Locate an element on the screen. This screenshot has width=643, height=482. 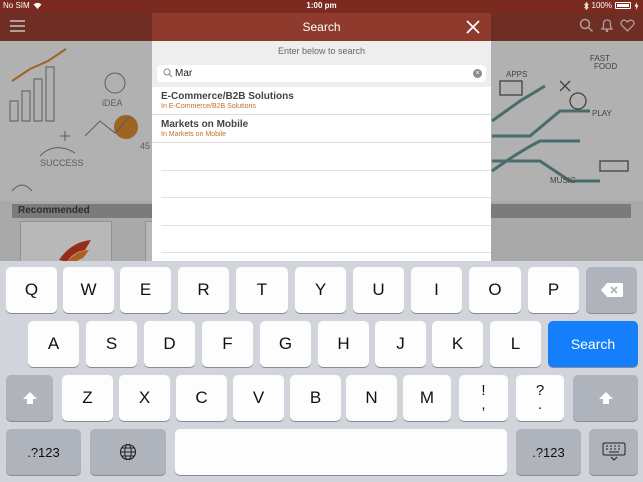
key-z: Z is located at coordinates (87, 398).